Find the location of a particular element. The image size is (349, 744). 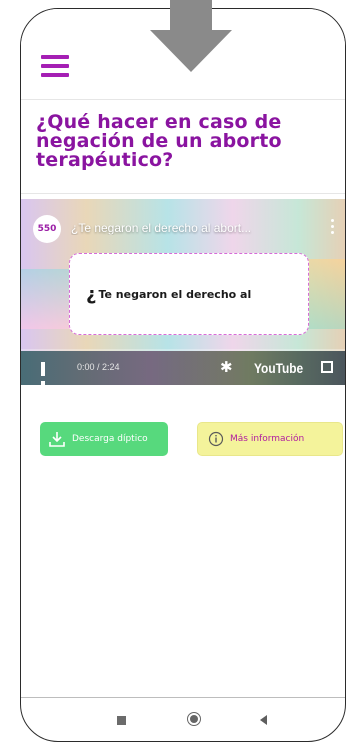

download-diptych-button: Descarga díptico is located at coordinates (104, 439).